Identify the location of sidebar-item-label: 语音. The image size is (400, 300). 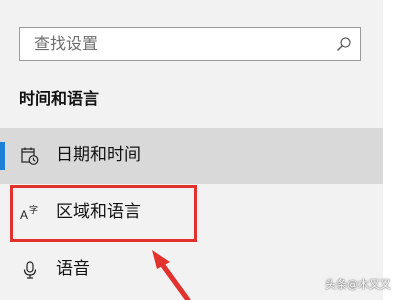
(73, 269).